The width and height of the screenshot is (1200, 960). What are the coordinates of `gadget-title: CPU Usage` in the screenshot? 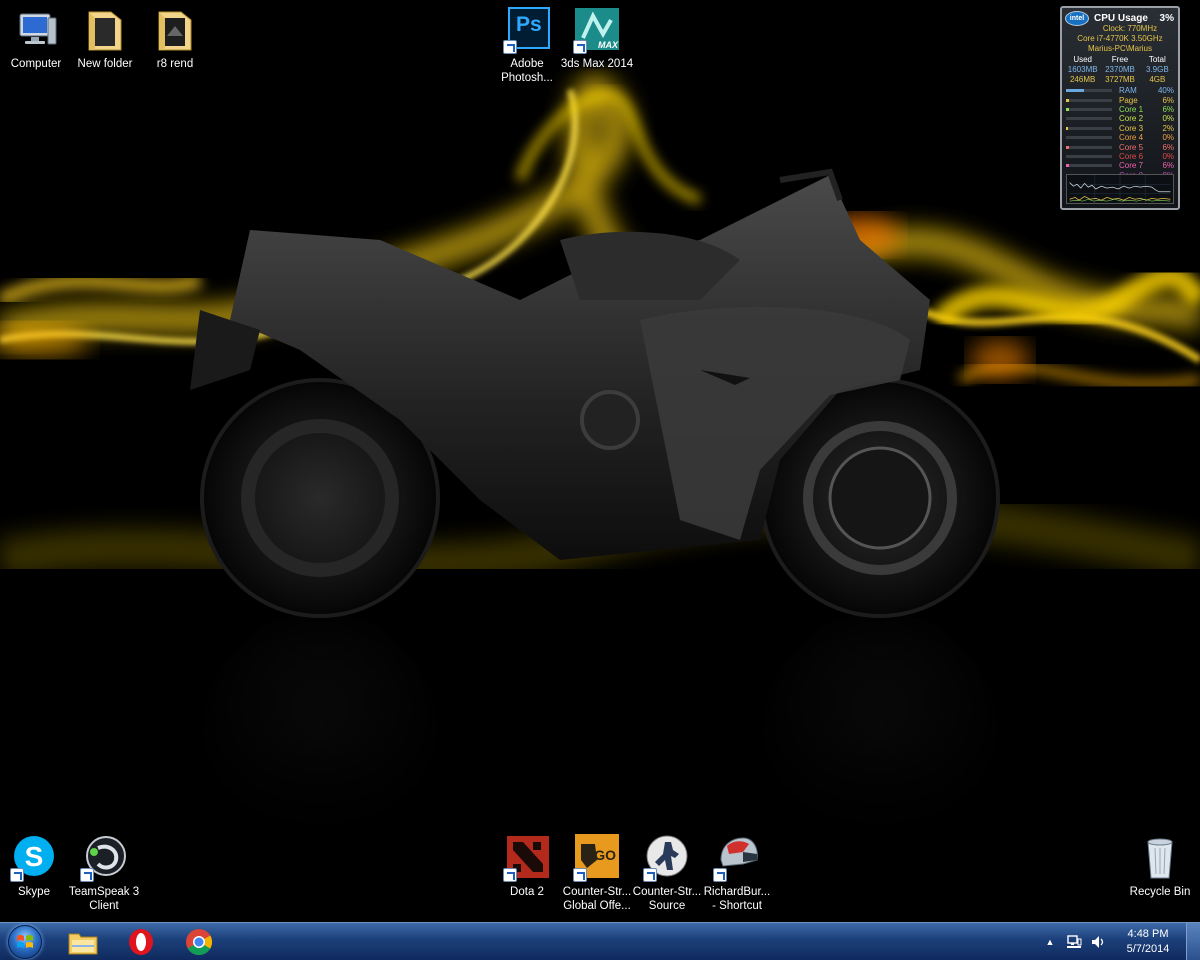 It's located at (1121, 18).